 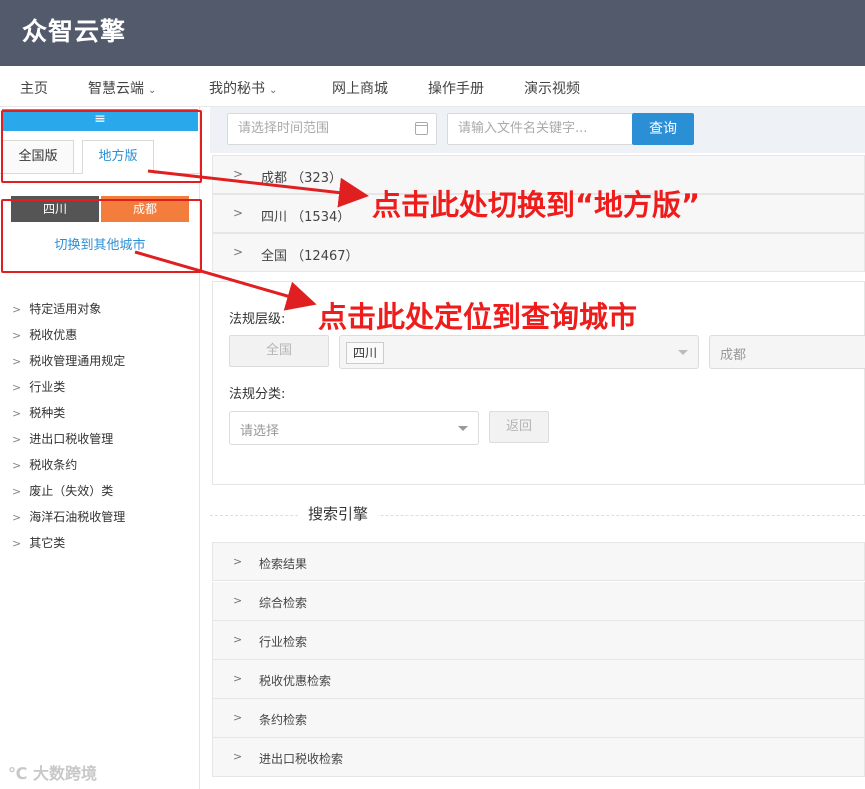 I want to click on arrow-to-city-switch, so click(x=225, y=280).